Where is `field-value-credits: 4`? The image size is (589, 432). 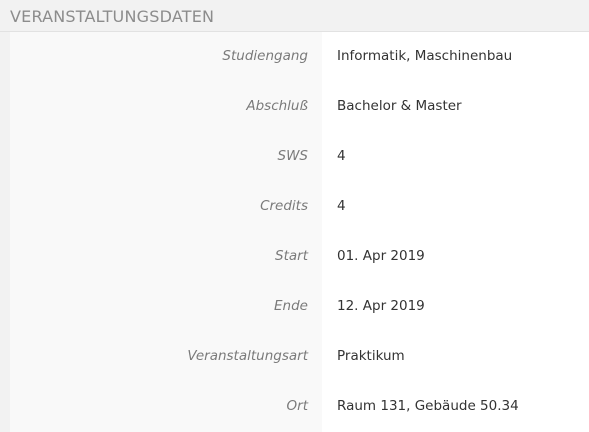
field-value-credits: 4 is located at coordinates (341, 206).